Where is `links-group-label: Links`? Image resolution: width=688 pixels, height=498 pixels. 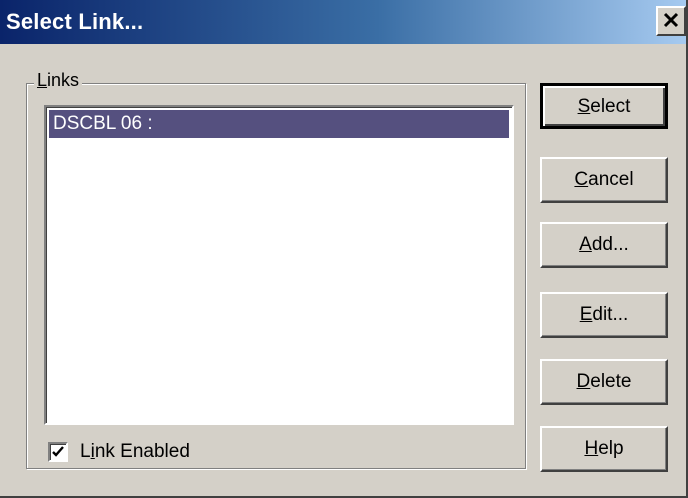
links-group-label: Links is located at coordinates (58, 80).